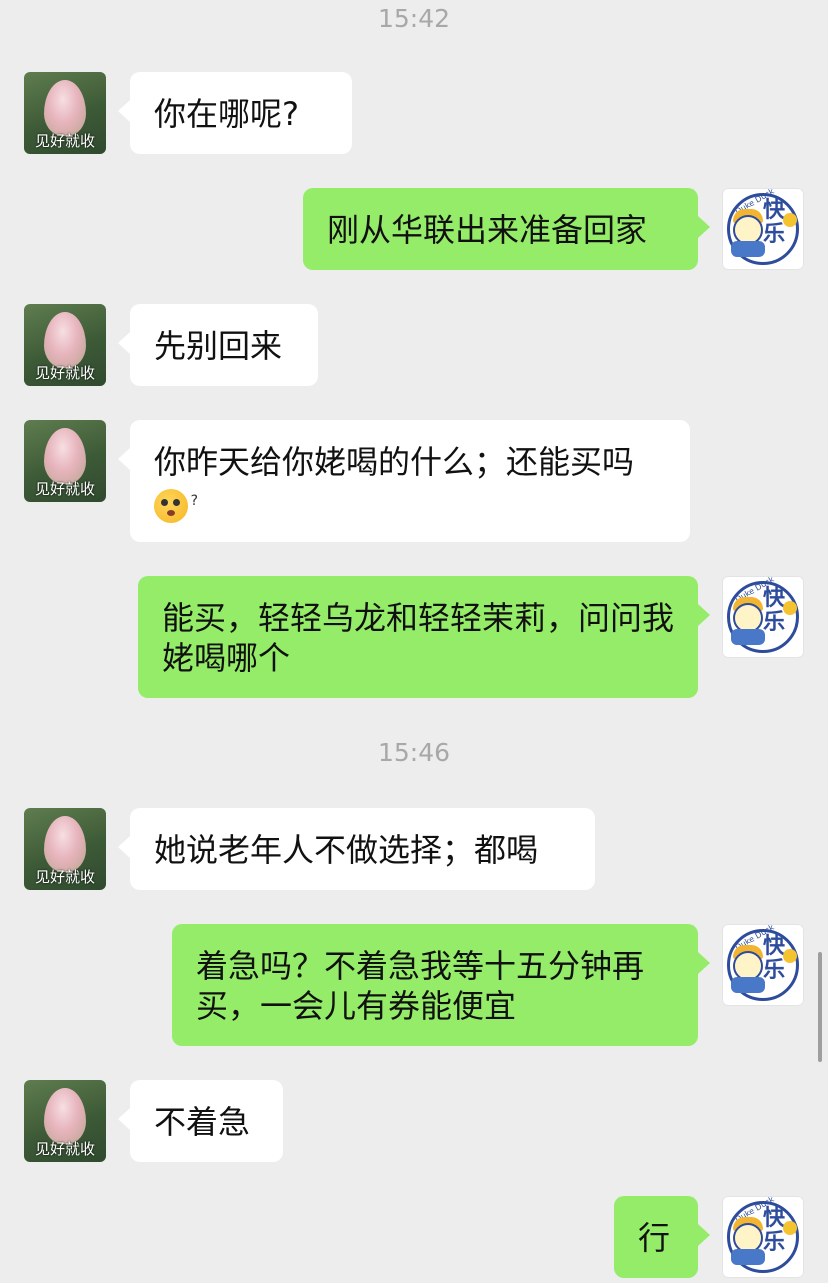  I want to click on message-text: 能买，轻轻乌龙和轻轻茉莉，问问我姥喝哪个, so click(418, 638).